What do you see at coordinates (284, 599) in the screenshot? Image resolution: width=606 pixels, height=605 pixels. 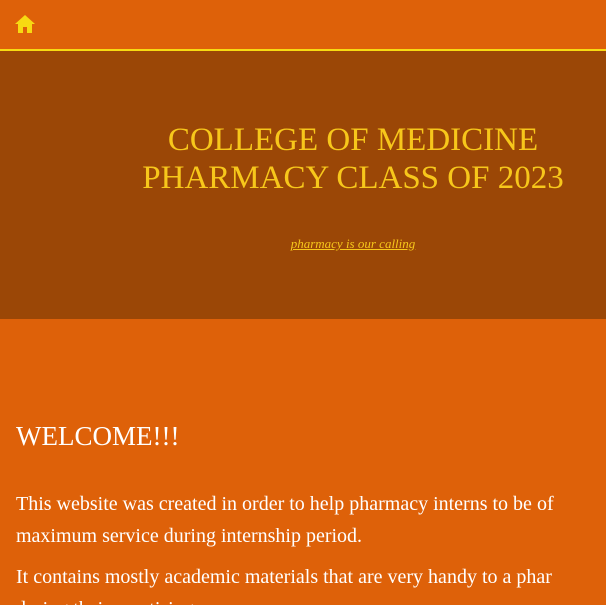 I see `contents-paragraph-line-2: during their practising.` at bounding box center [284, 599].